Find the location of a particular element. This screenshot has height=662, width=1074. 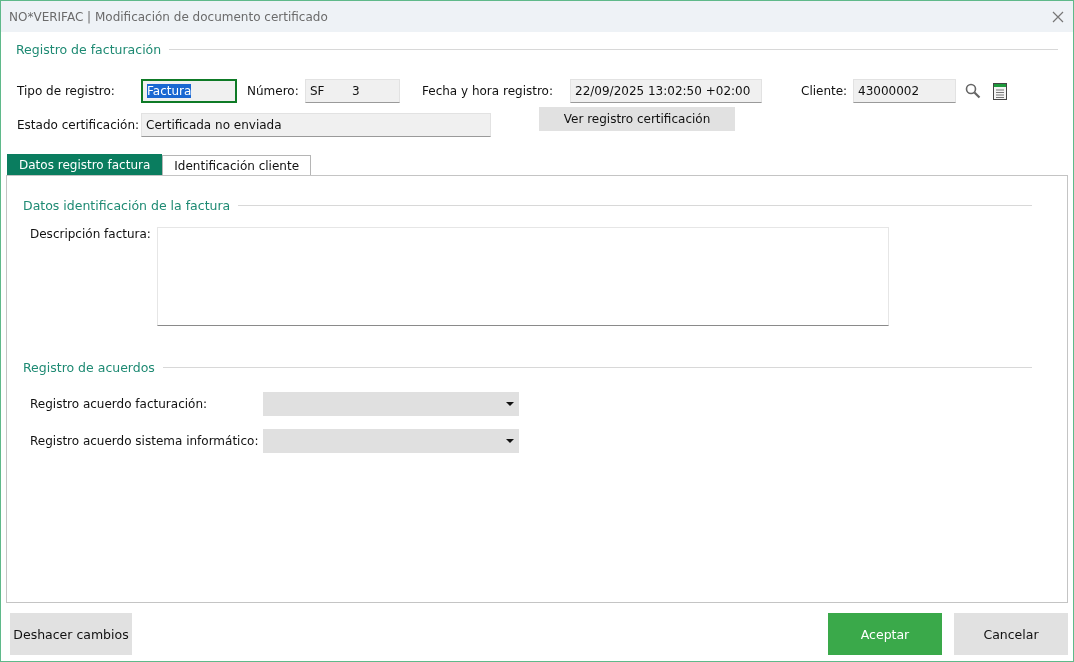

field-label: Número: is located at coordinates (273, 91).